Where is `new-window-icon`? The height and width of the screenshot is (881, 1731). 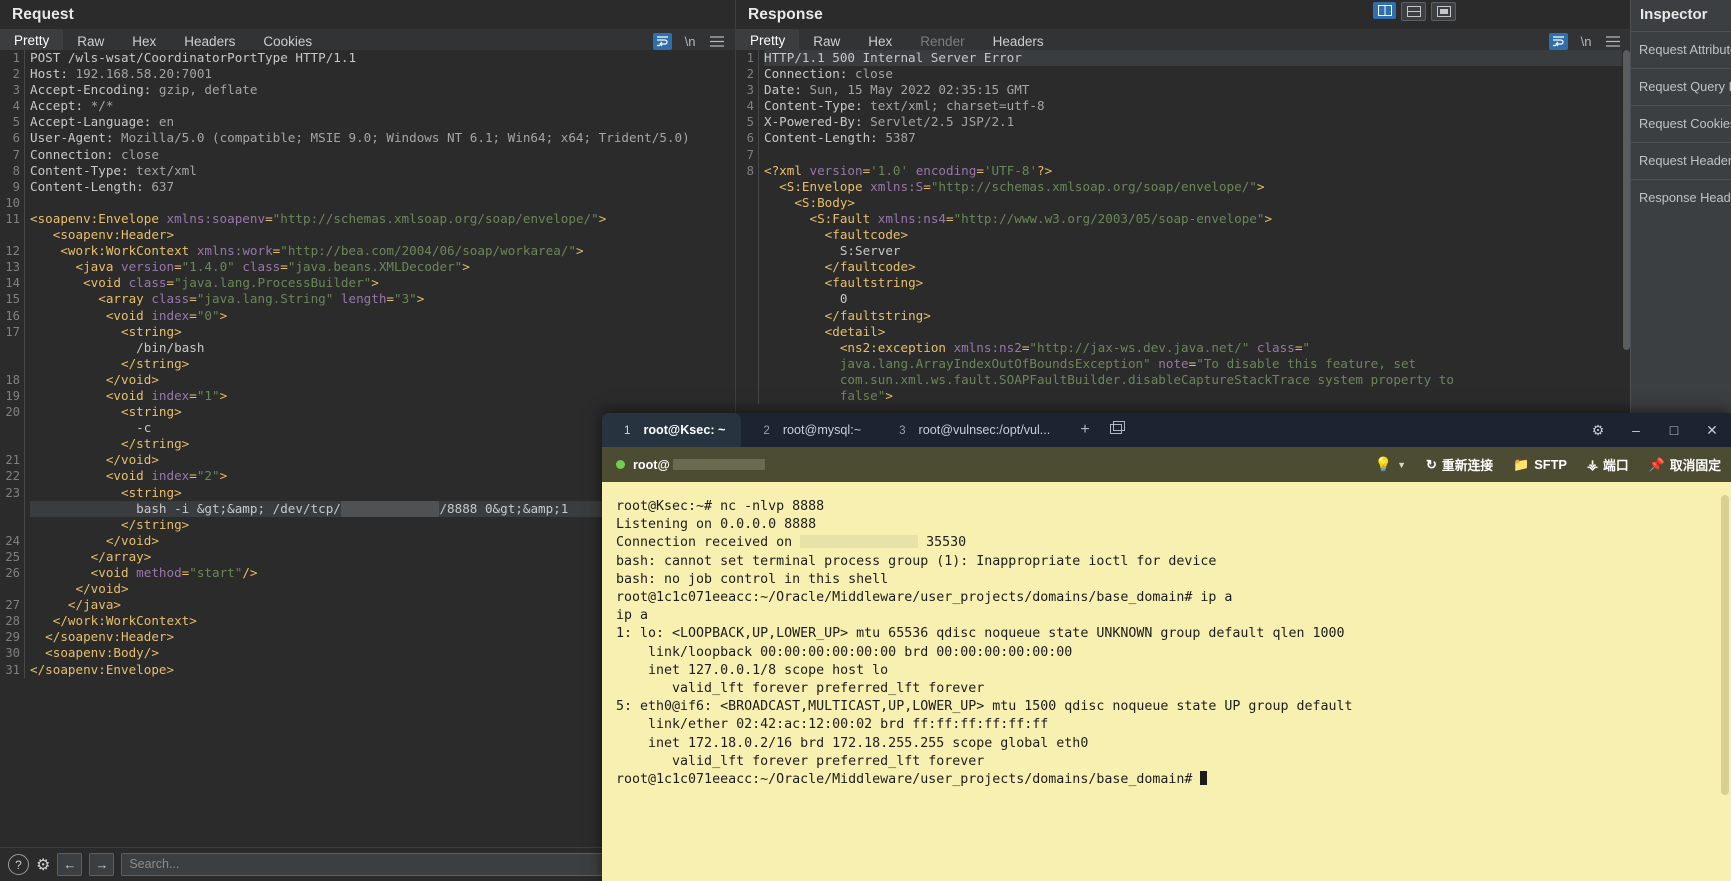 new-window-icon is located at coordinates (1117, 430).